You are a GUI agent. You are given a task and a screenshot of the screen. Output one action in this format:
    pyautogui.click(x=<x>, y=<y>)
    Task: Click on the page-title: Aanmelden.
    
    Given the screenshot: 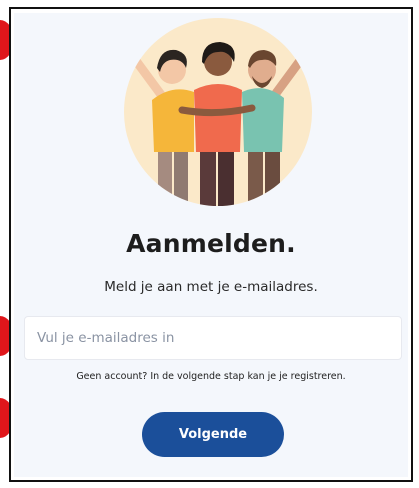 What is the action you would take?
    pyautogui.click(x=211, y=243)
    